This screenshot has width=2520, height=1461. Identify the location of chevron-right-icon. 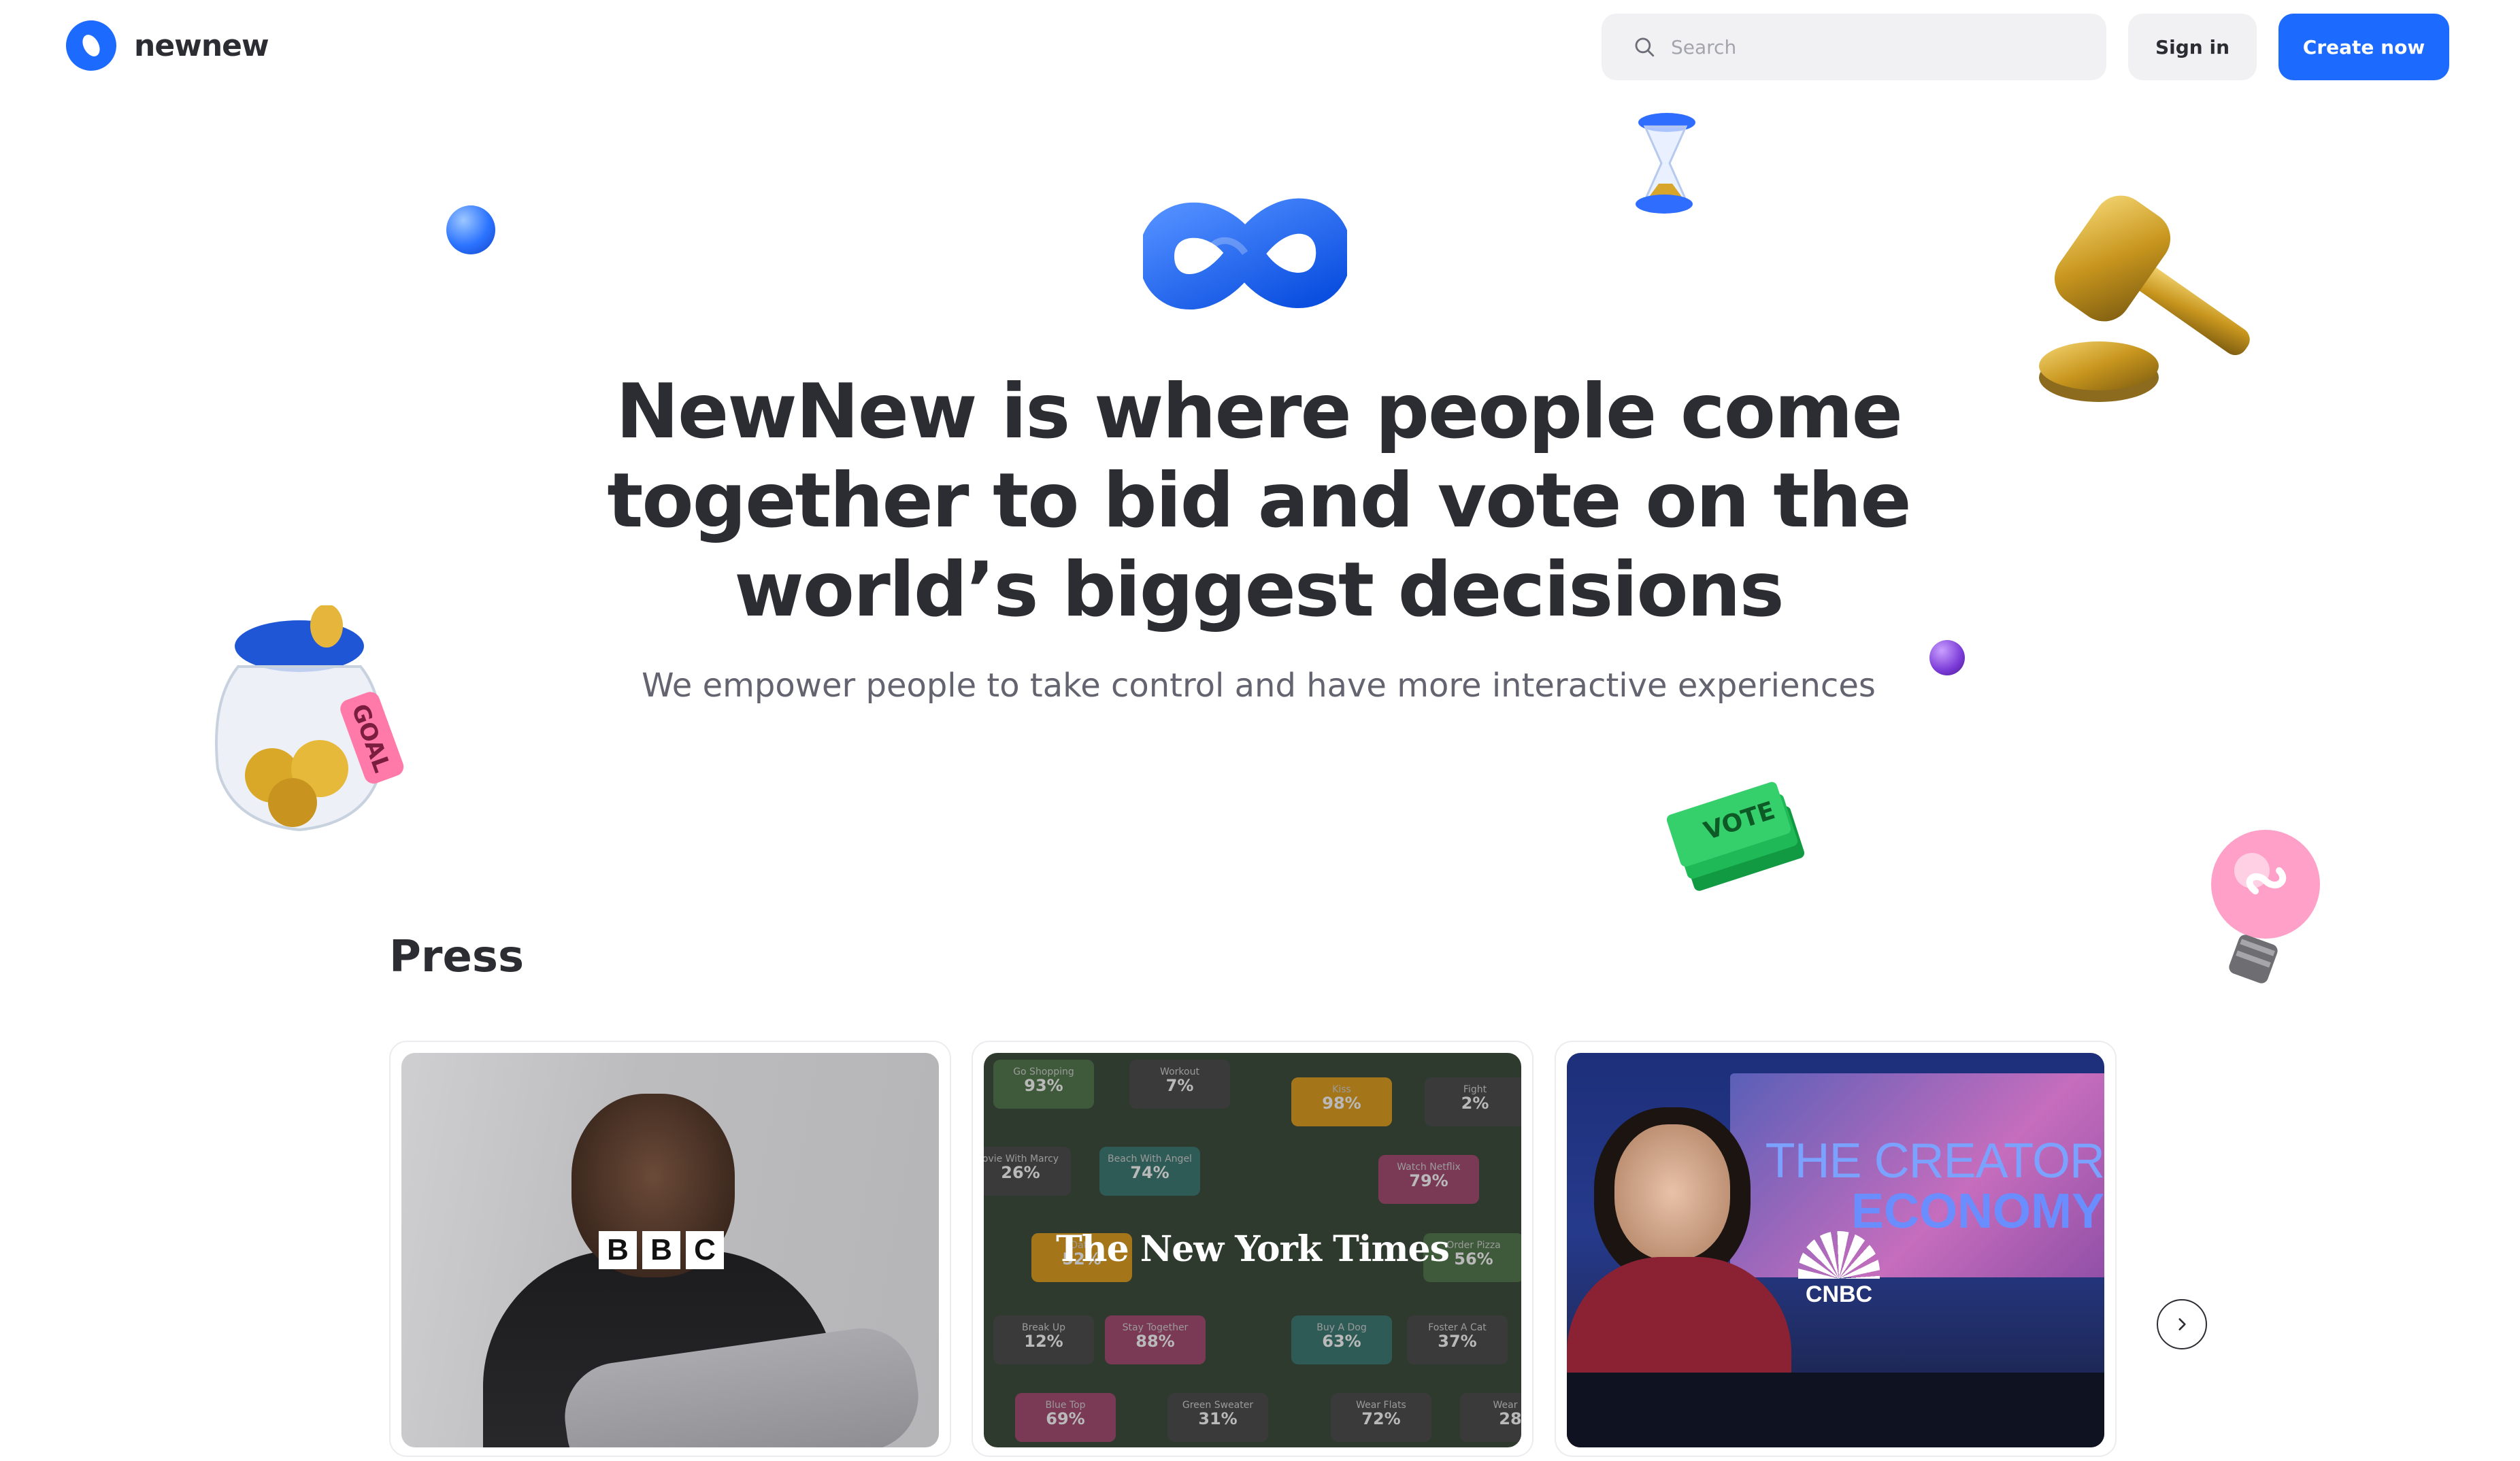
(2182, 1324).